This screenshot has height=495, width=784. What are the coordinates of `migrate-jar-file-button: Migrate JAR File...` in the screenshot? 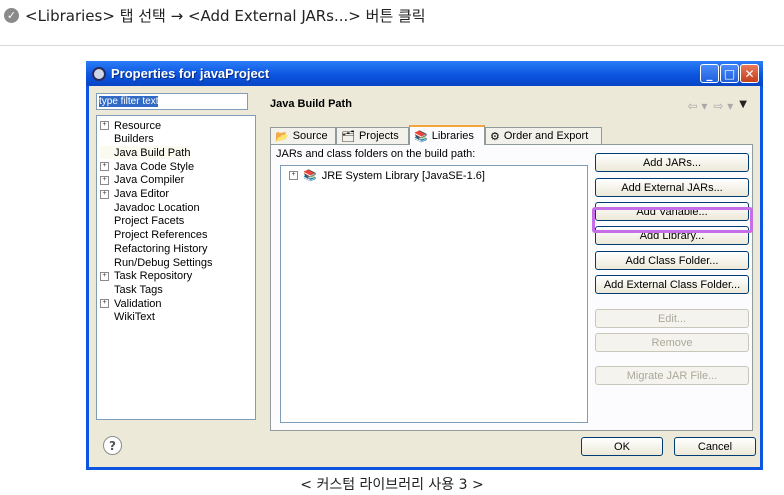 It's located at (672, 375).